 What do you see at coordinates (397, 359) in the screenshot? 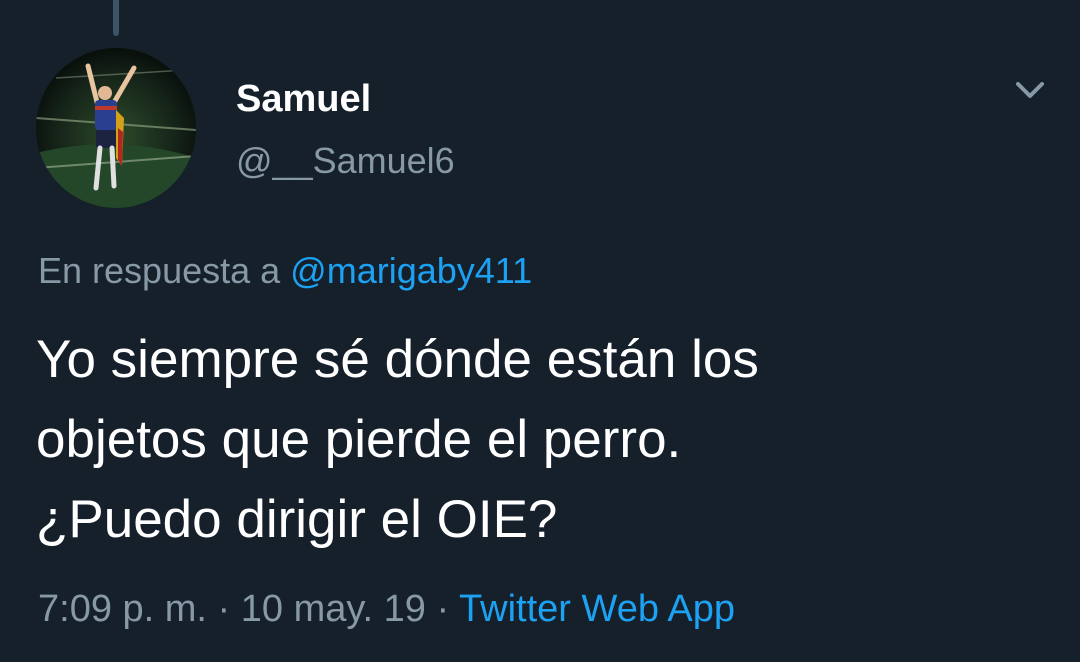
I see `tweet-text-line: Yo siempre sé dónde están los` at bounding box center [397, 359].